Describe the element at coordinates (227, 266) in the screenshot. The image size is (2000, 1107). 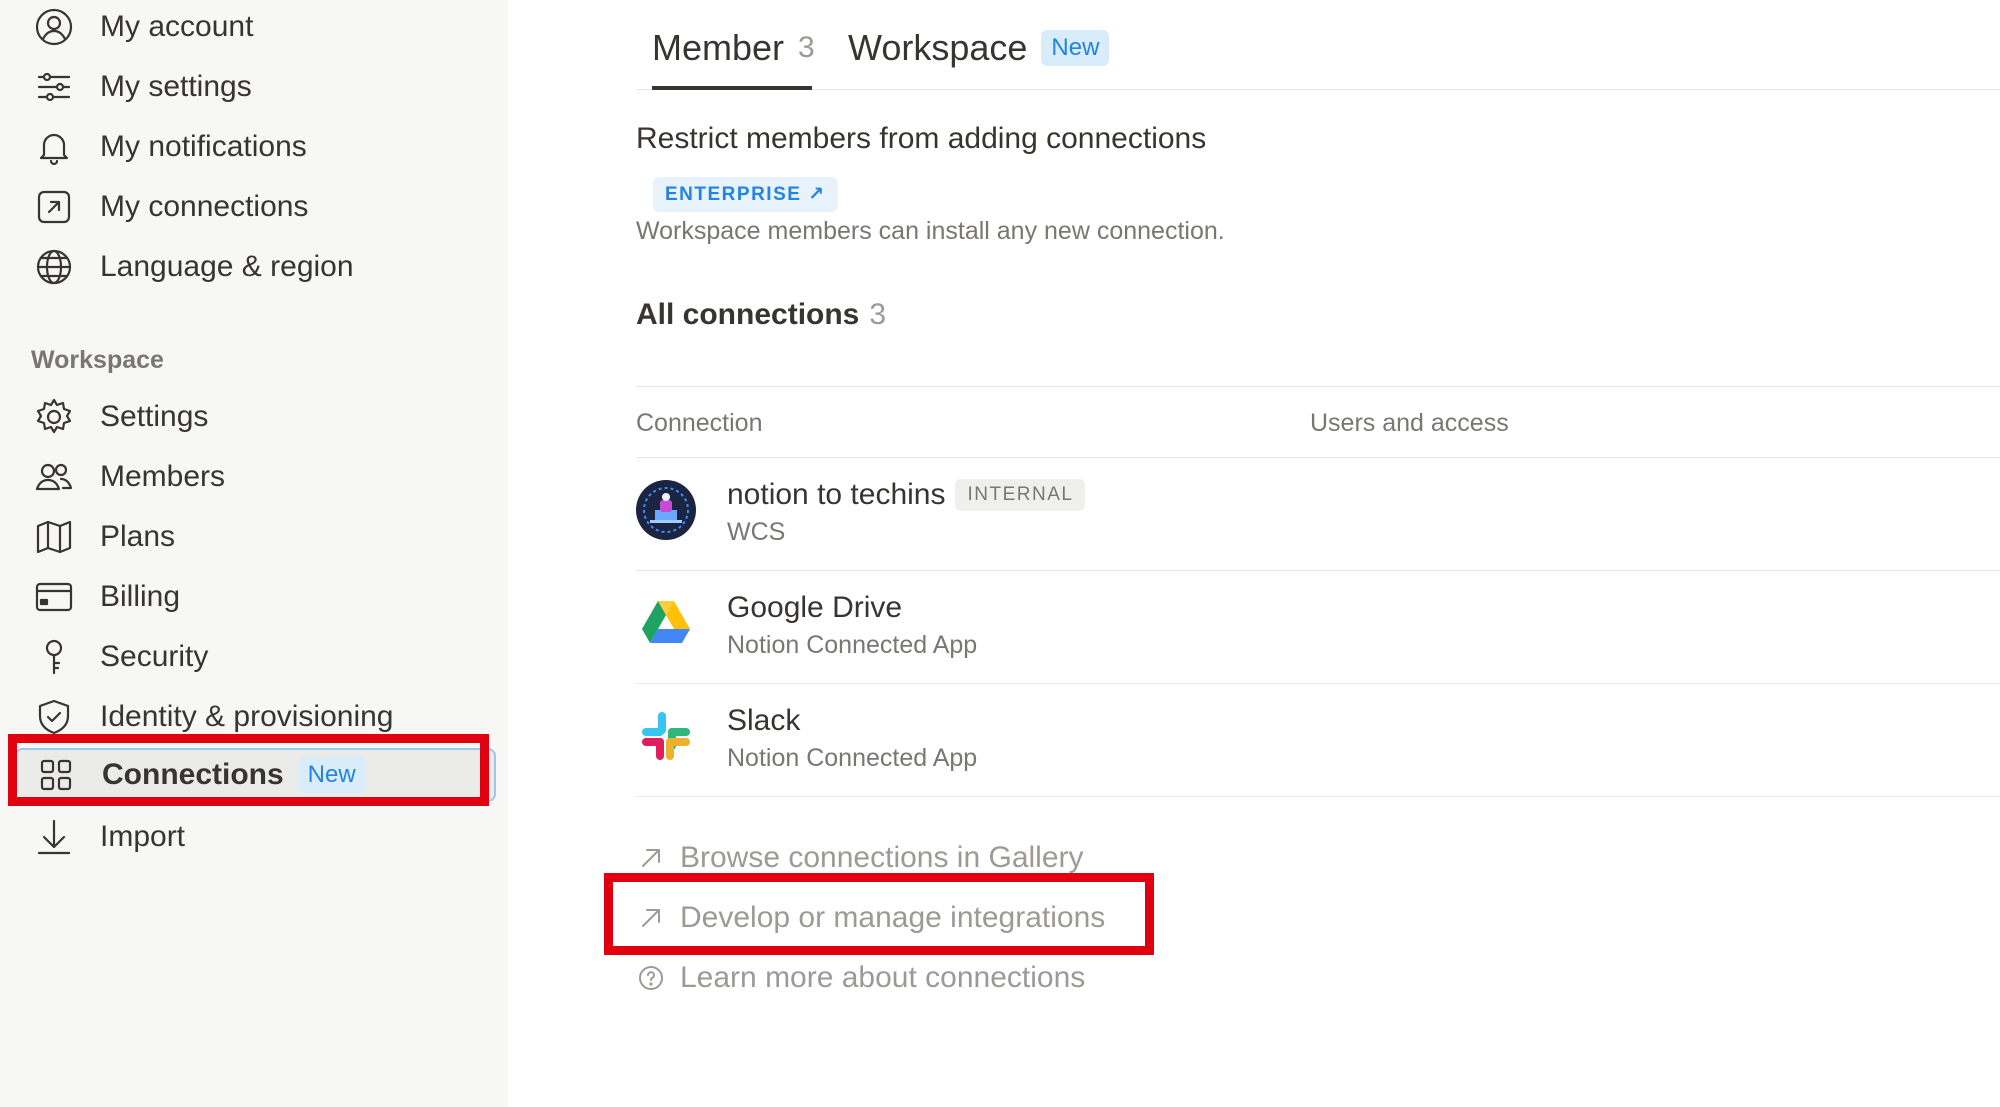
I see `sidebar-item-label: Language & region` at that location.